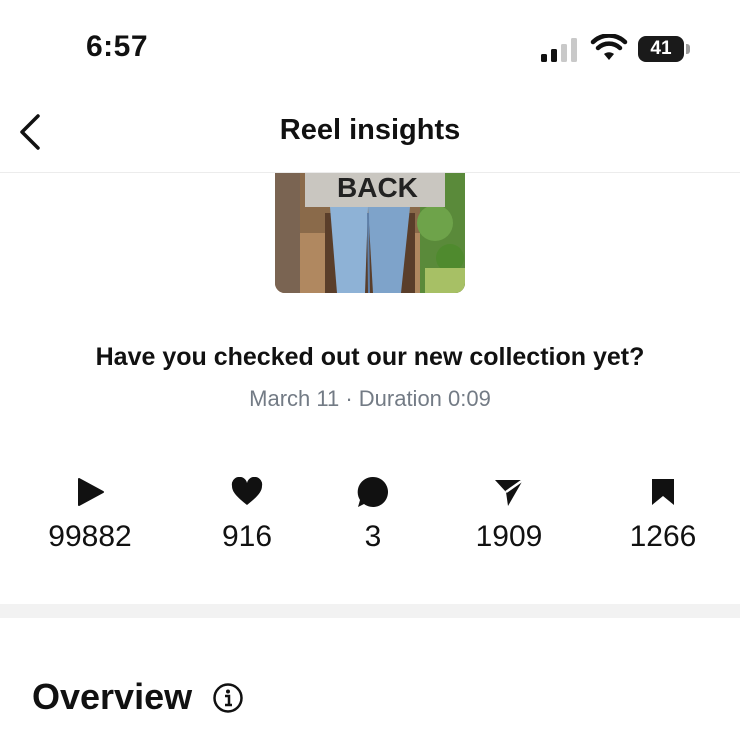 This screenshot has width=740, height=740. Describe the element at coordinates (663, 492) in the screenshot. I see `bookmark-icon` at that location.